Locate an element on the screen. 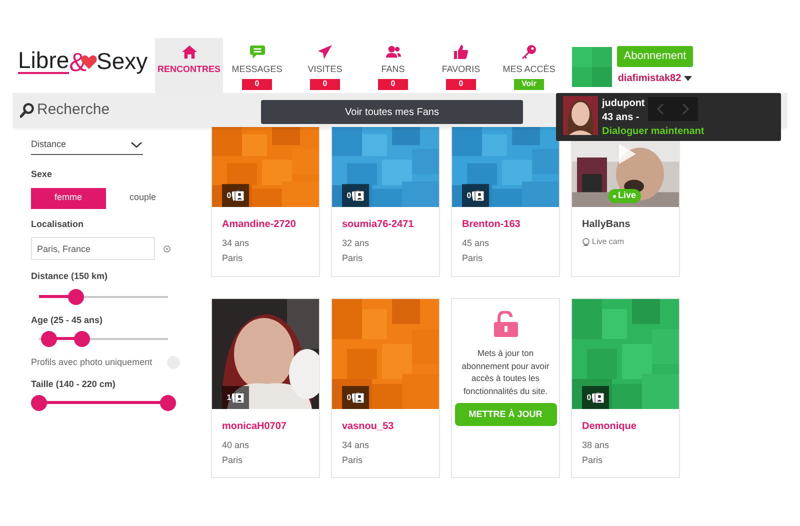  card-subtitle: Live cam is located at coordinates (608, 242).